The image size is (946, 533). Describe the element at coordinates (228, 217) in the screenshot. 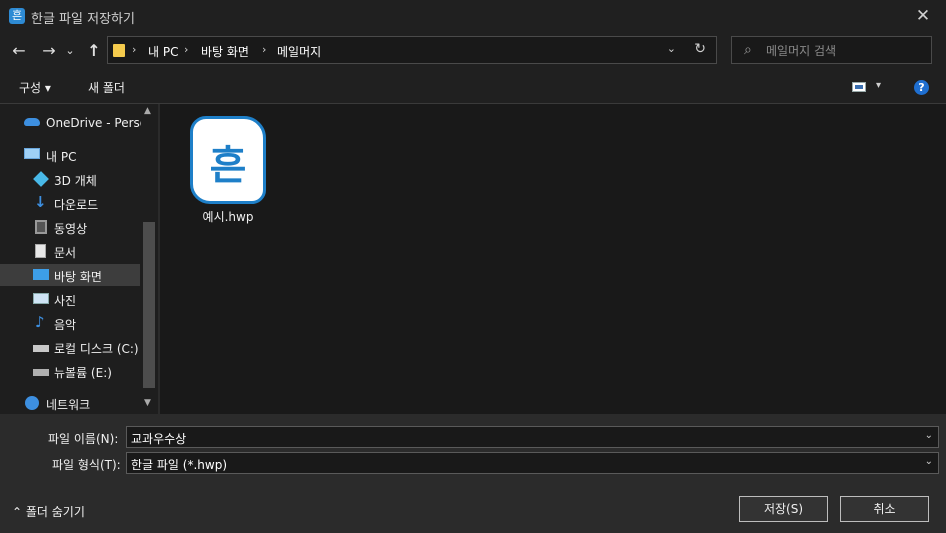

I see `file-name: 예시.hwp` at that location.